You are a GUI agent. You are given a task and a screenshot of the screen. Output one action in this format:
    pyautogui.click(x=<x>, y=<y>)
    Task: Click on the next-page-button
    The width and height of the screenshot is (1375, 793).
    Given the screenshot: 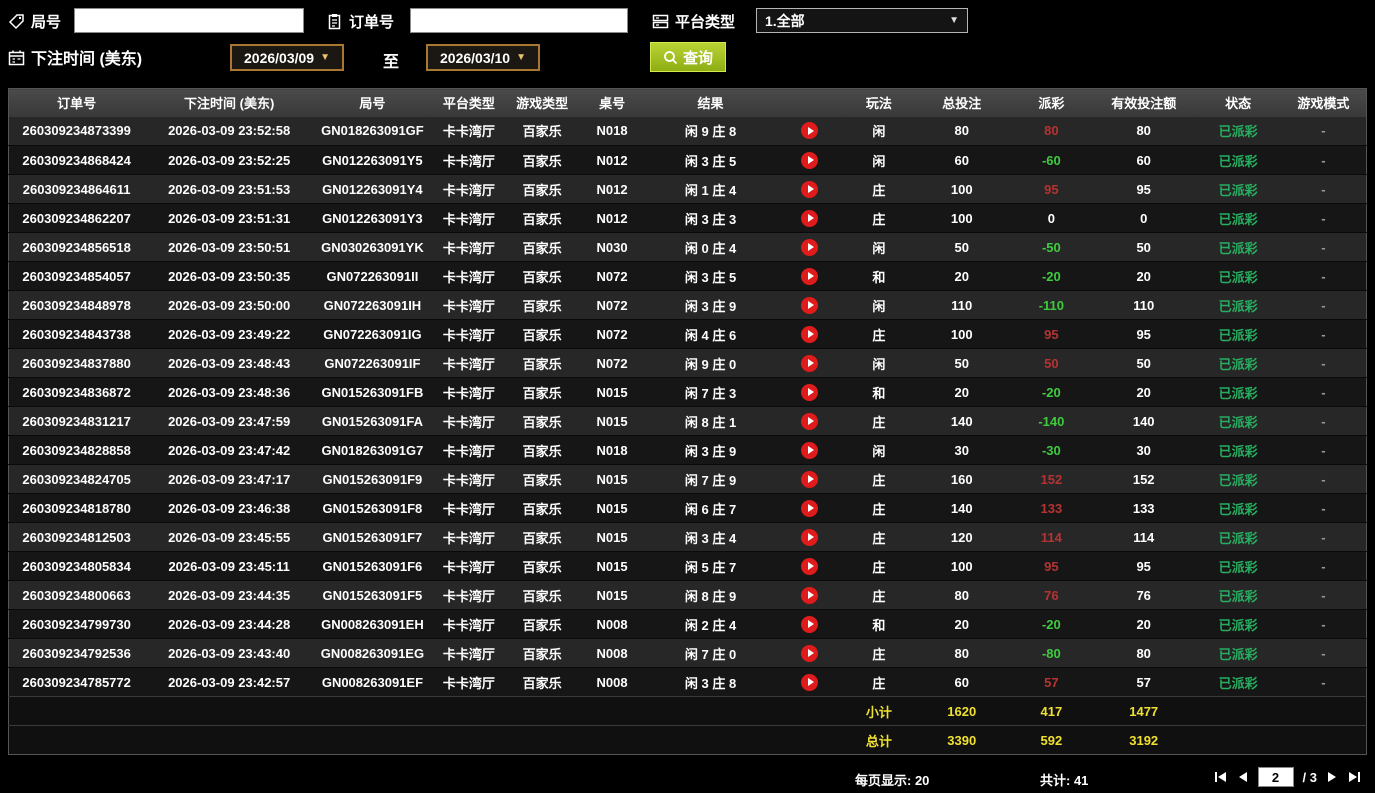 What is the action you would take?
    pyautogui.click(x=1332, y=777)
    